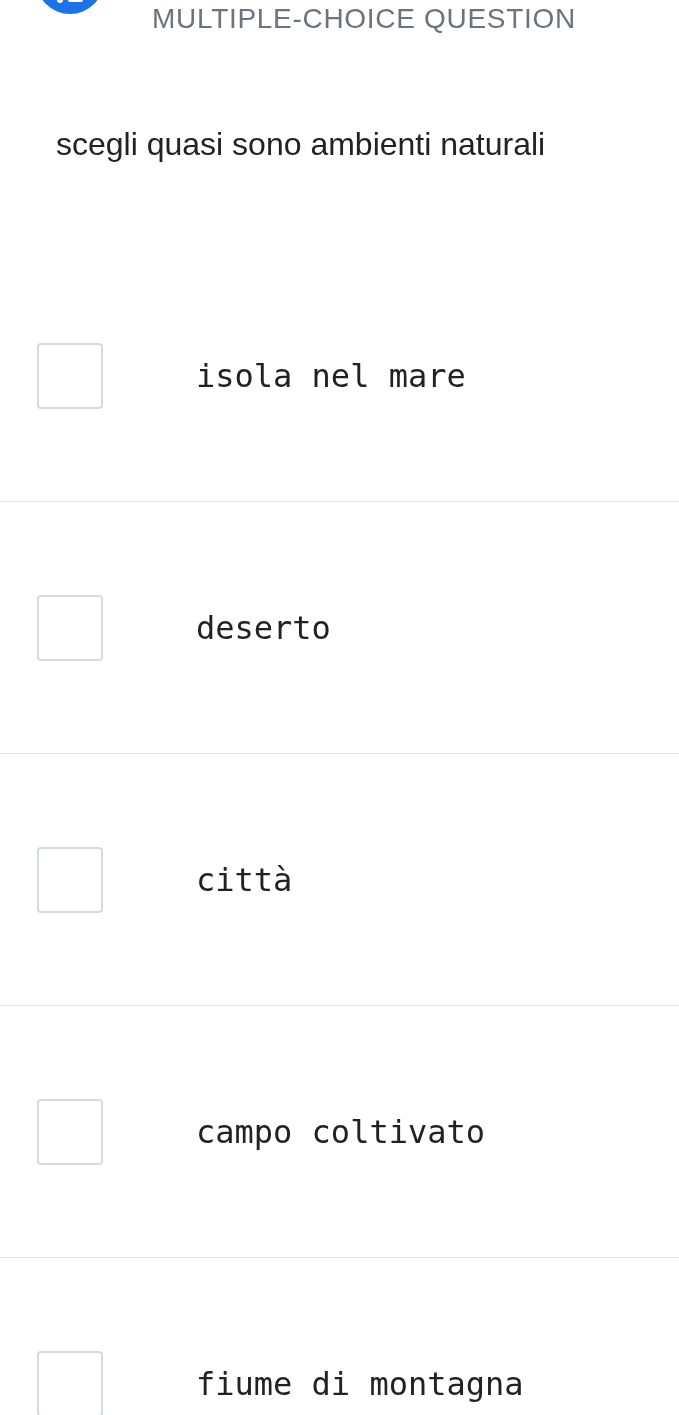 The image size is (679, 1415). What do you see at coordinates (301, 144) in the screenshot?
I see `question-text: scegli quasi sono ambienti naturali` at bounding box center [301, 144].